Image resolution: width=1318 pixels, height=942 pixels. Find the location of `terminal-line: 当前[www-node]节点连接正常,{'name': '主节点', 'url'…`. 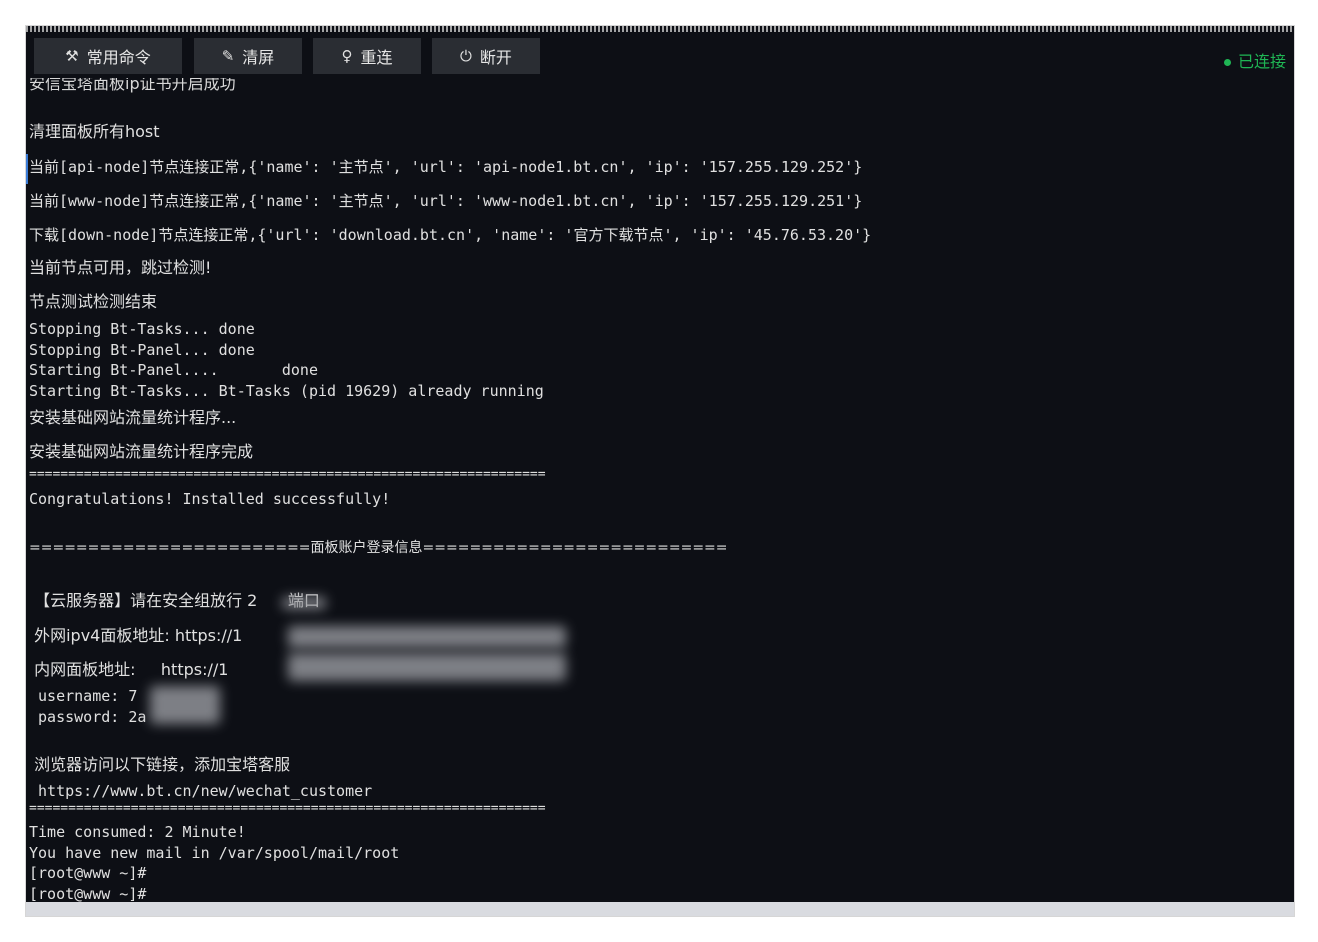

terminal-line: 当前[www-node]节点连接正常,{'name': '主节点', 'url'… is located at coordinates (446, 201).